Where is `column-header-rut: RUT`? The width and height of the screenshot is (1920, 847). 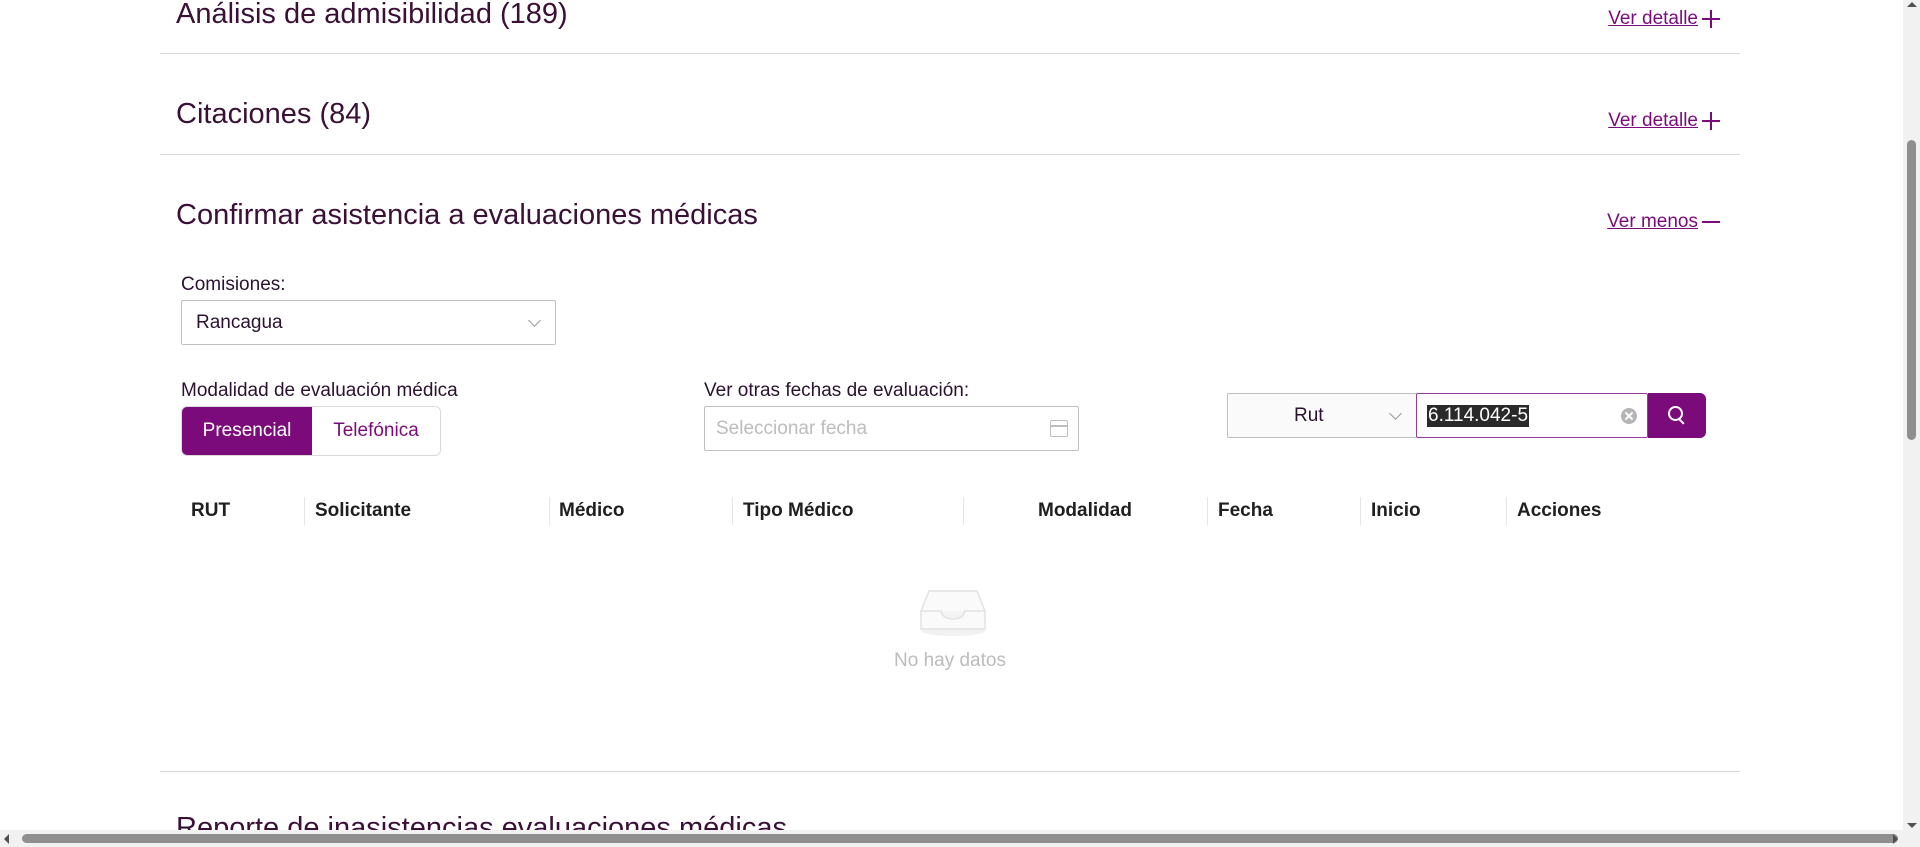
column-header-rut: RUT is located at coordinates (211, 510).